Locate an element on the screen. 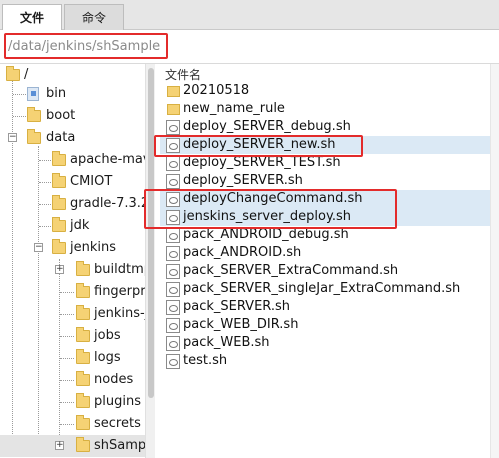 The height and width of the screenshot is (458, 499). tree-item-label: logs is located at coordinates (107, 357).